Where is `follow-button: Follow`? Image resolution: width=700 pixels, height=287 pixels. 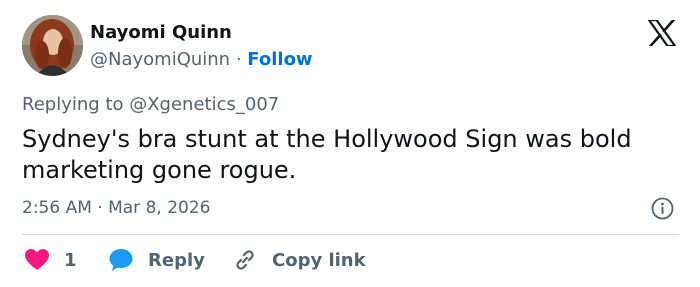 follow-button: Follow is located at coordinates (279, 59).